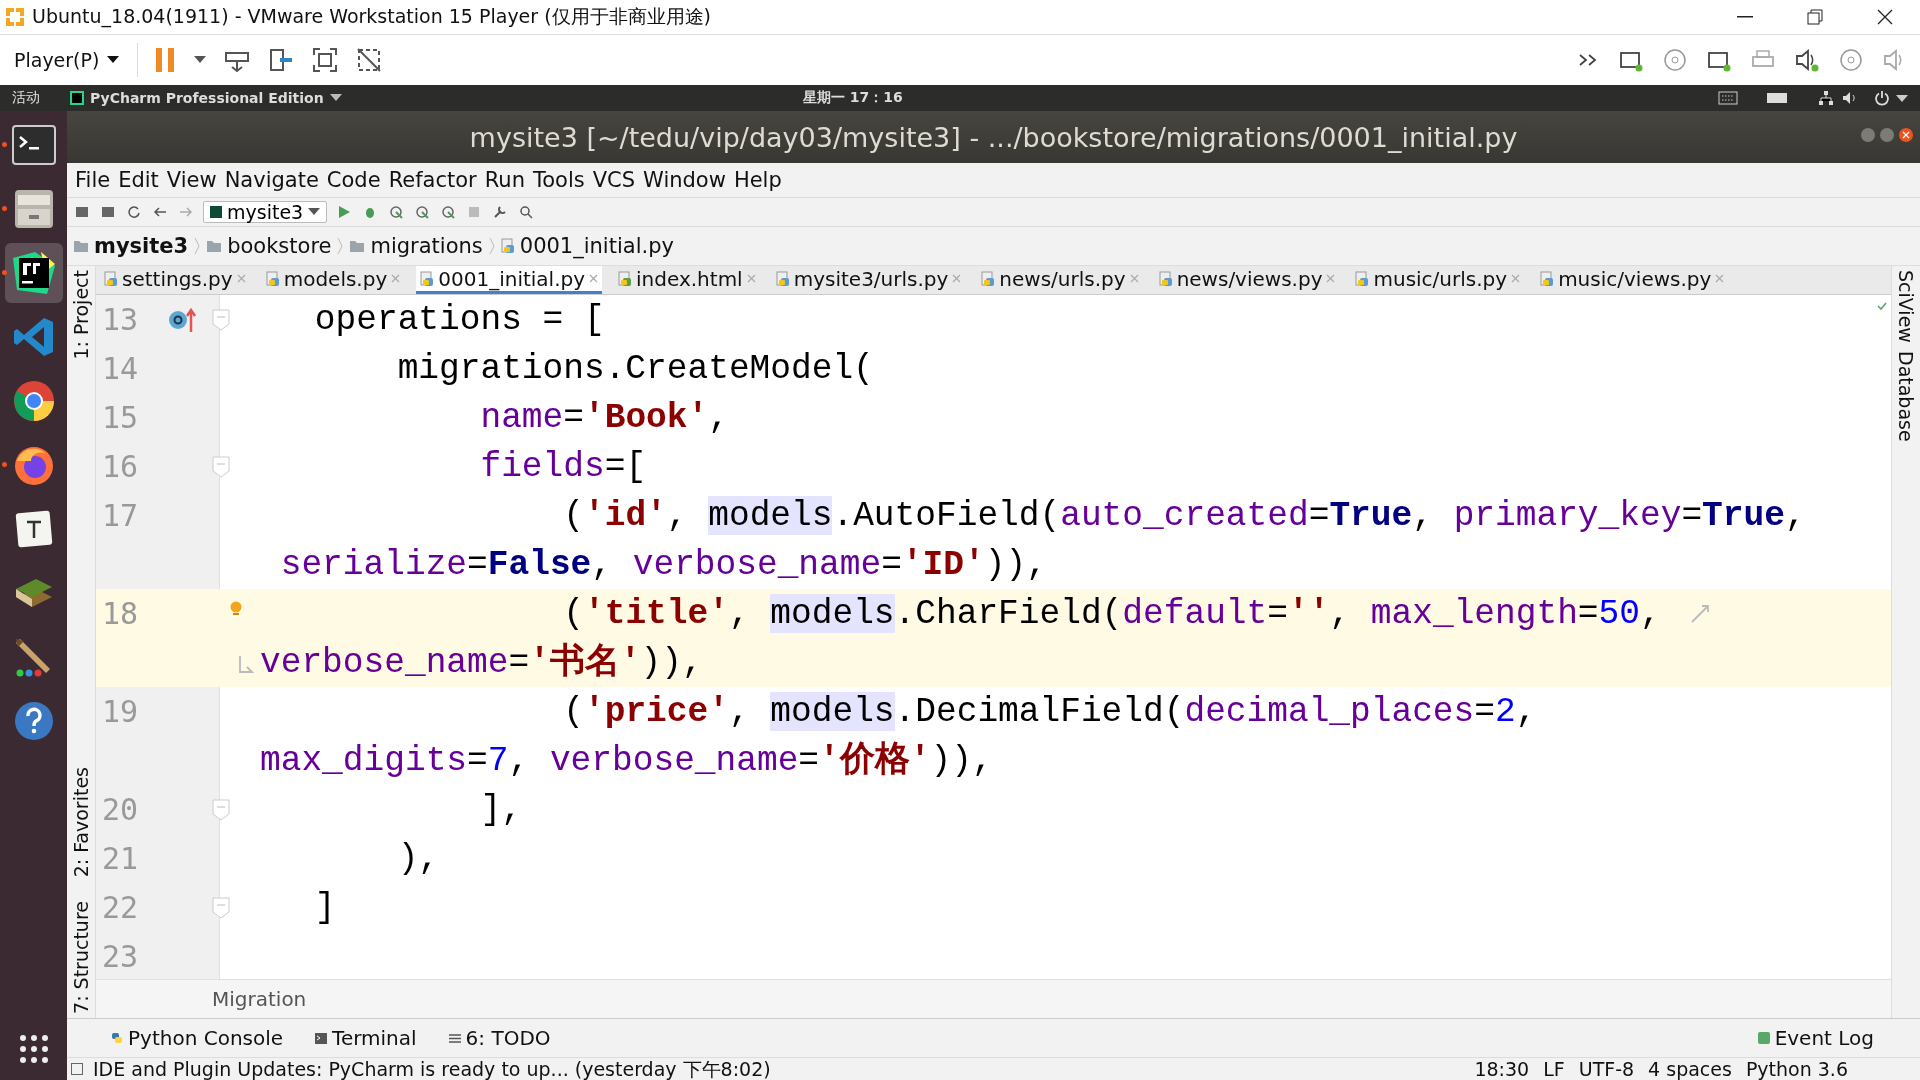 Image resolution: width=1920 pixels, height=1080 pixels. I want to click on line-number: 14, so click(120, 369).